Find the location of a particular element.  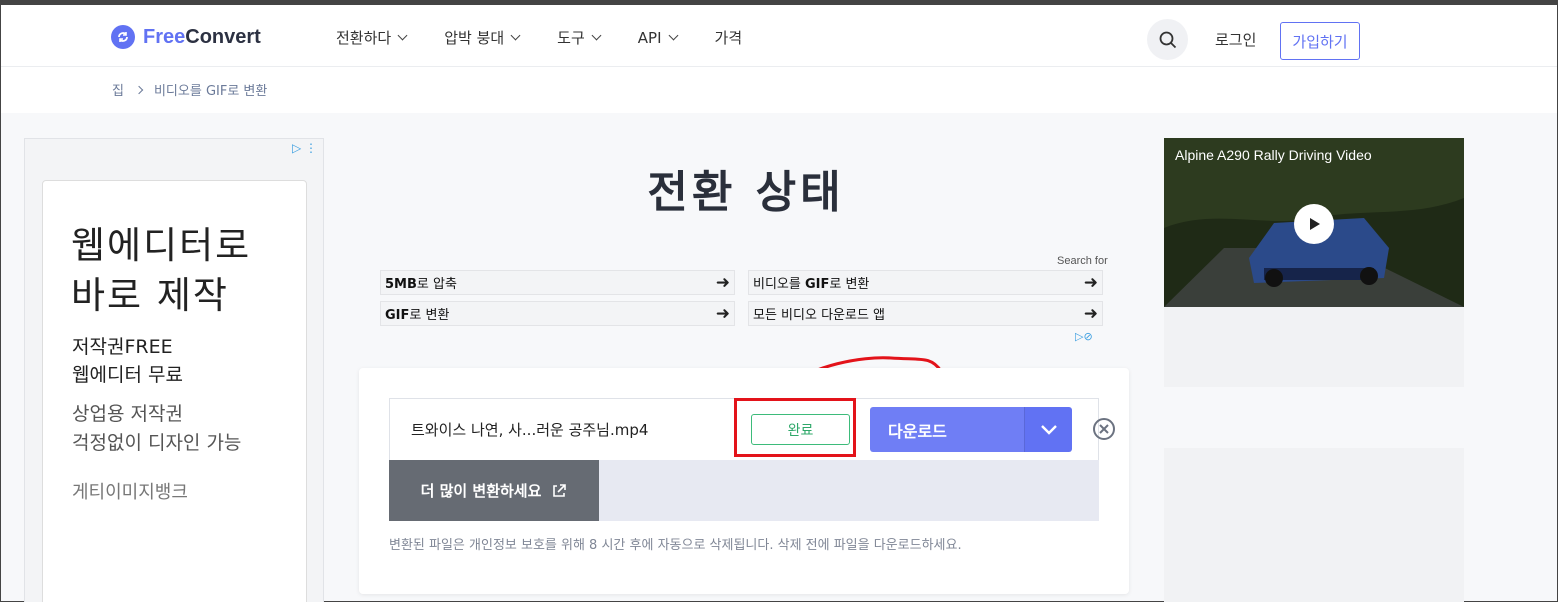

search-icon is located at coordinates (1167, 39).